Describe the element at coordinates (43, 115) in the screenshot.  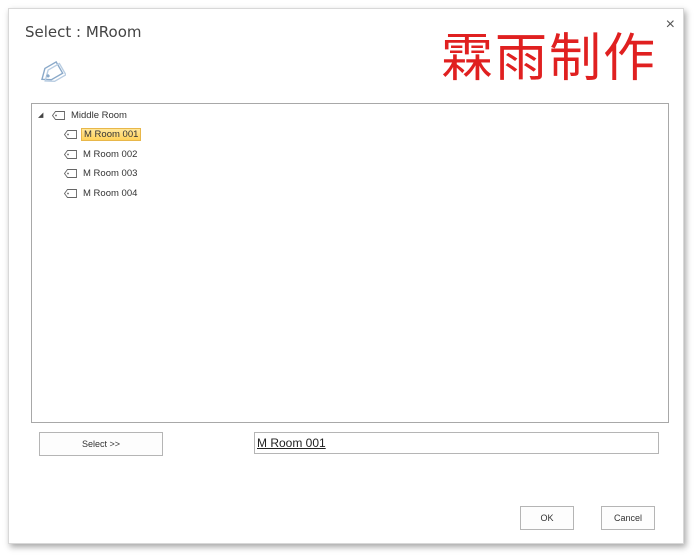
I see `collapse-arrow-icon: ◢` at that location.